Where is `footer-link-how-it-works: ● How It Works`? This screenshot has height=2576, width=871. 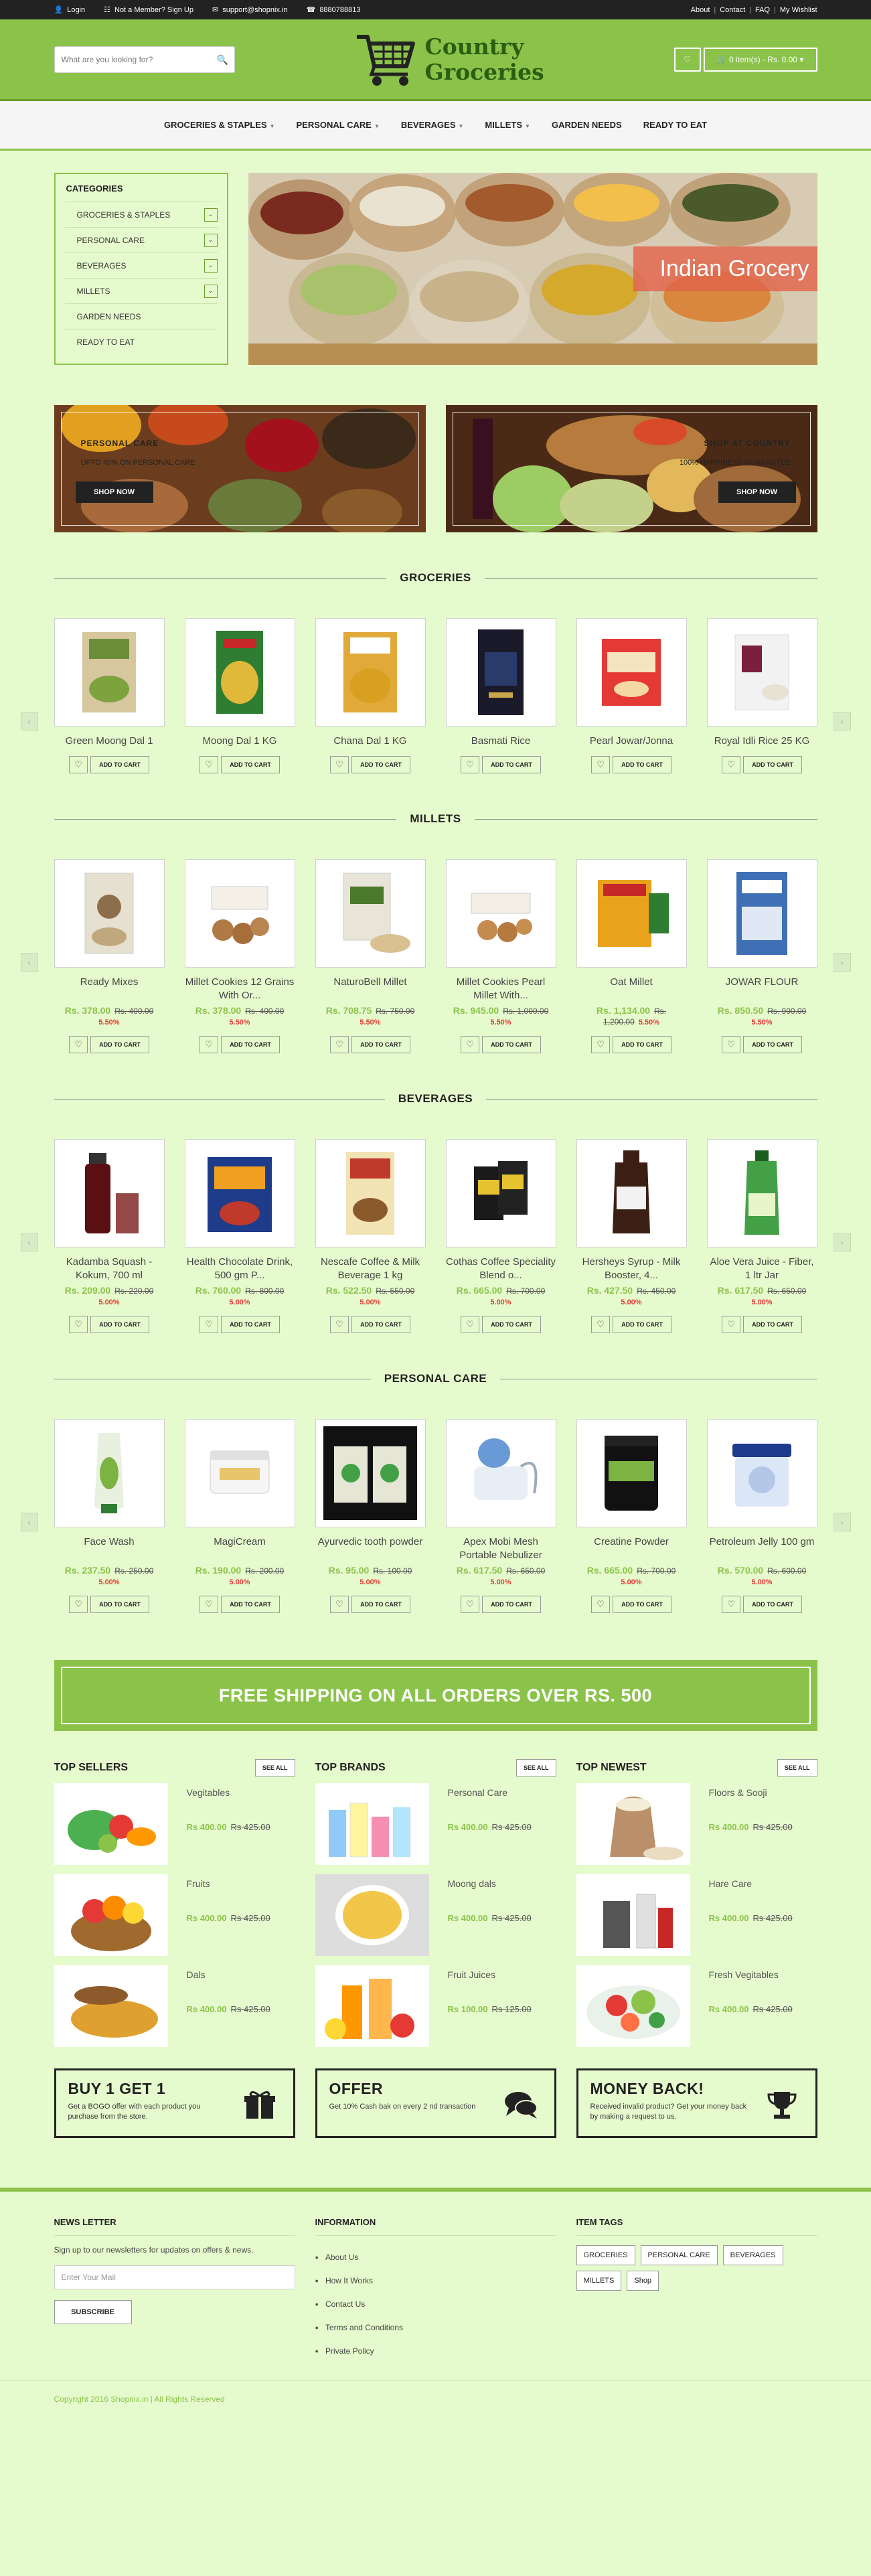 footer-link-how-it-works: ● How It Works is located at coordinates (435, 2280).